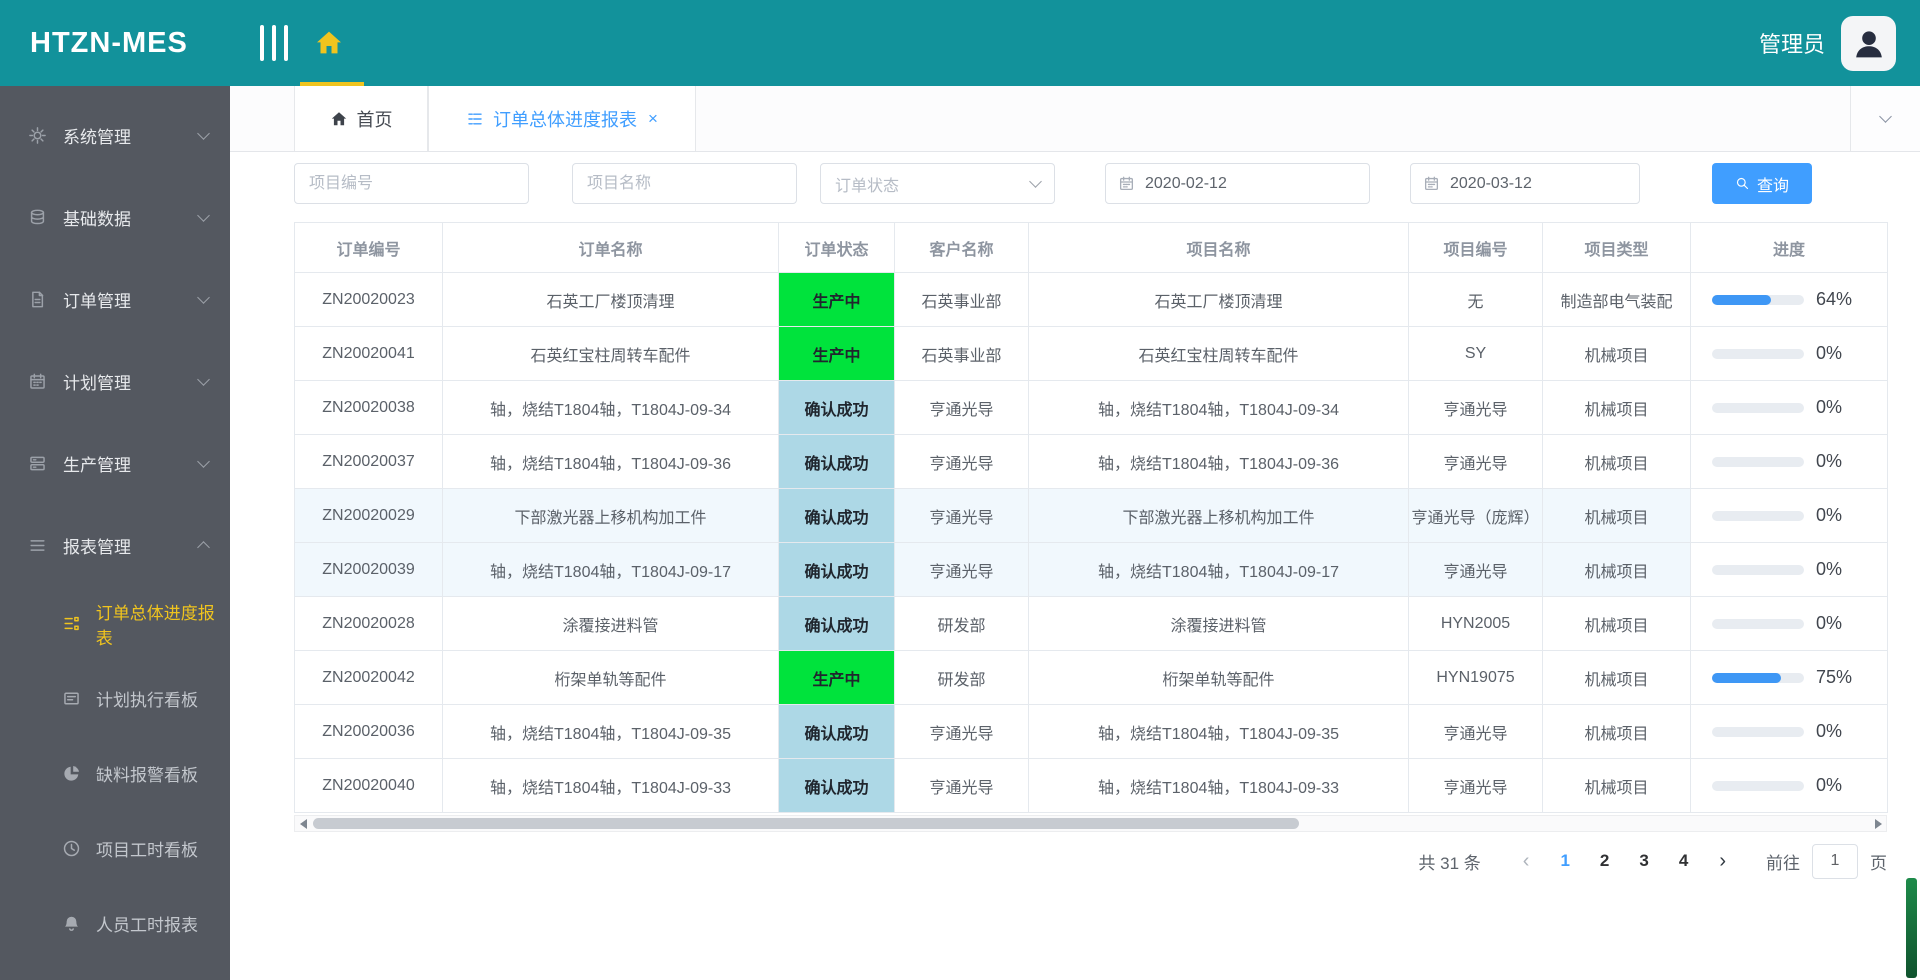 This screenshot has width=1920, height=980. I want to click on sidebar-subitem-5-1: 计划执行看板, so click(115, 698).